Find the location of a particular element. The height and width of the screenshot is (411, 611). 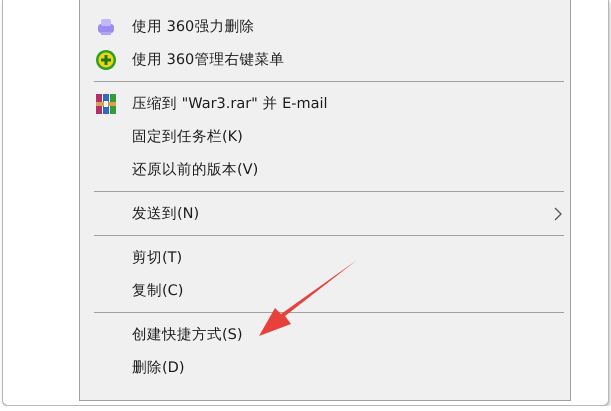

menu-item: 剪切(T) is located at coordinates (325, 257).